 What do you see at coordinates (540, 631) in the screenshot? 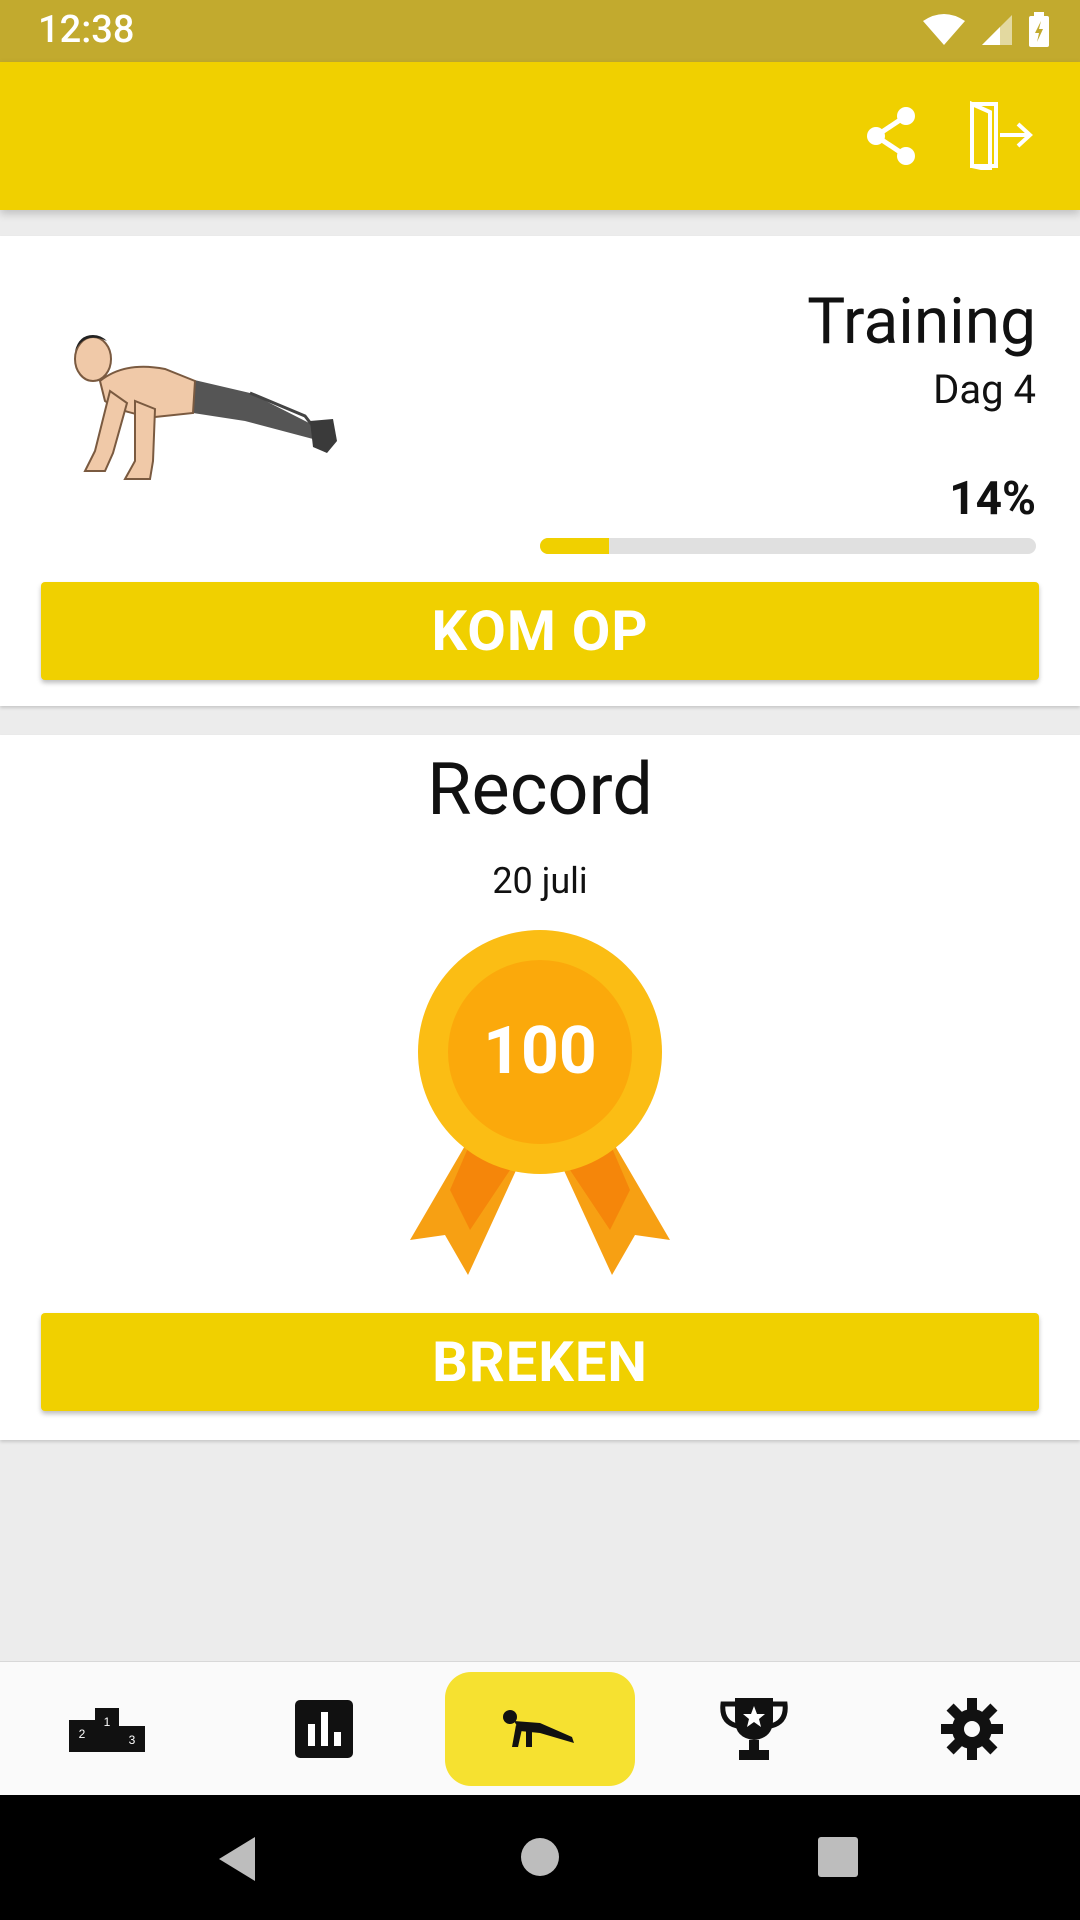
I see `kom-op-button: KOM OP` at bounding box center [540, 631].